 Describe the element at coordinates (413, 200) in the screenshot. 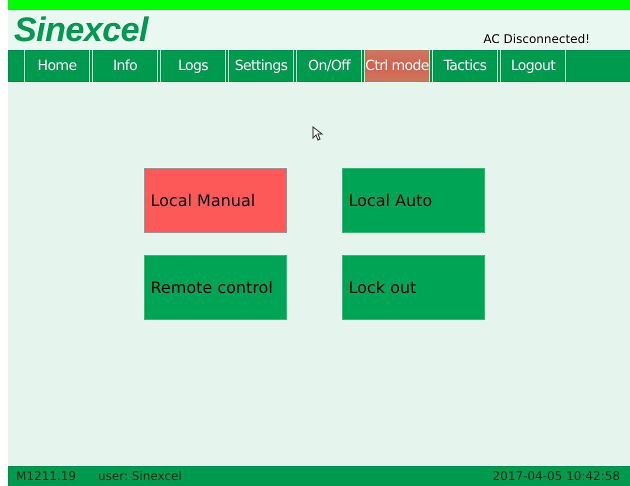

I see `mode-button: Local Auto` at that location.